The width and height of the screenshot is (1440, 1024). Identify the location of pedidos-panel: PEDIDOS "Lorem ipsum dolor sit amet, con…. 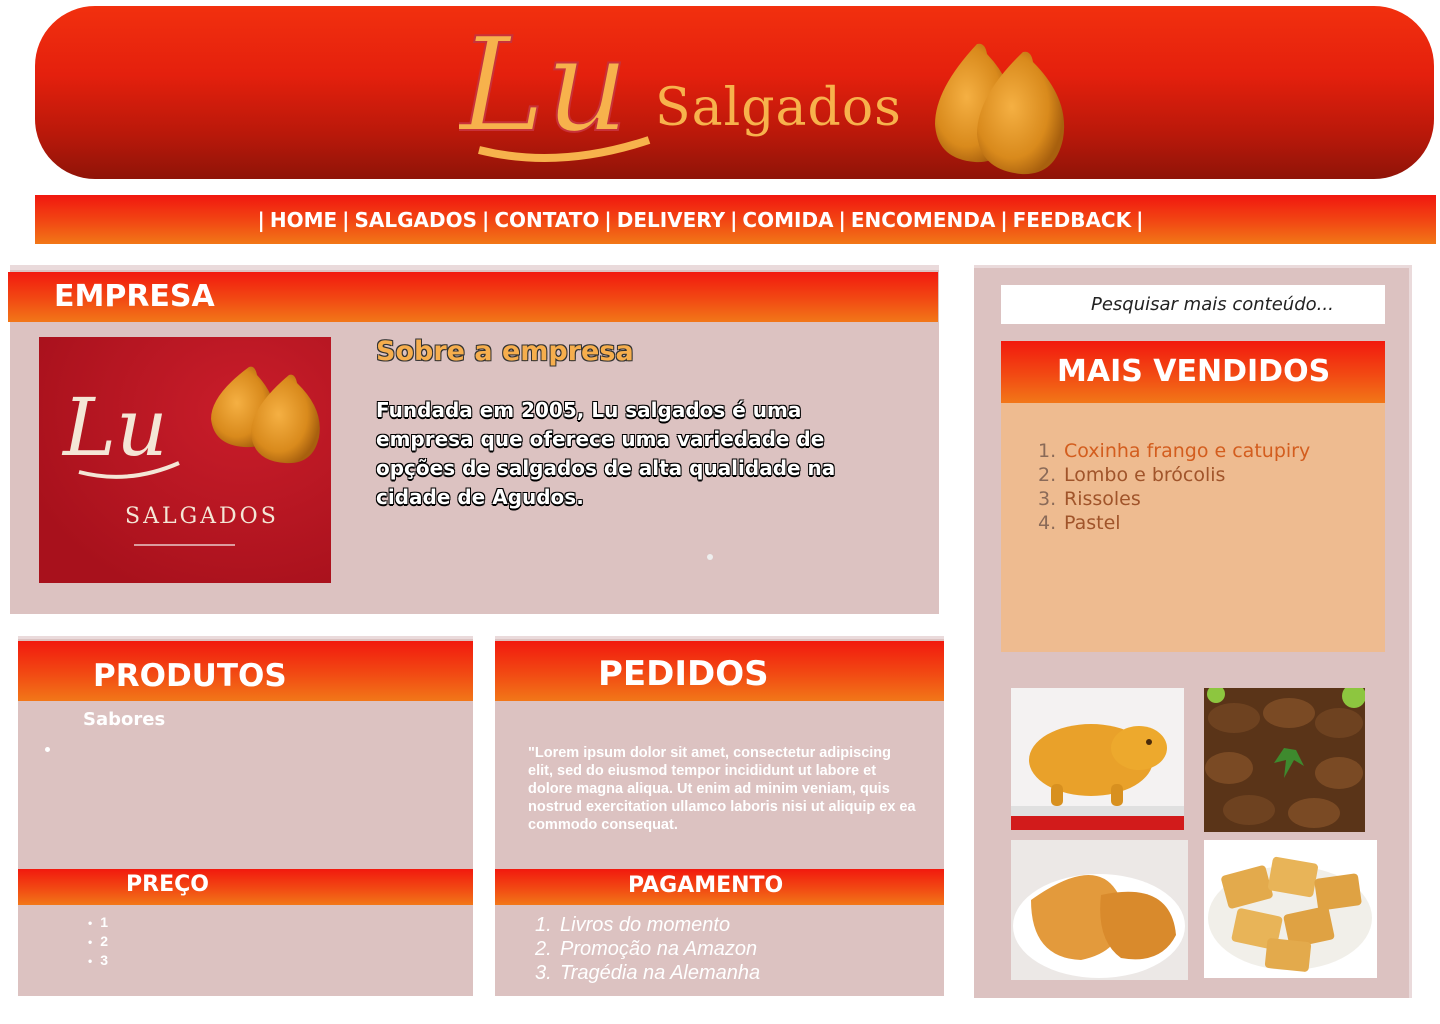
(719, 816).